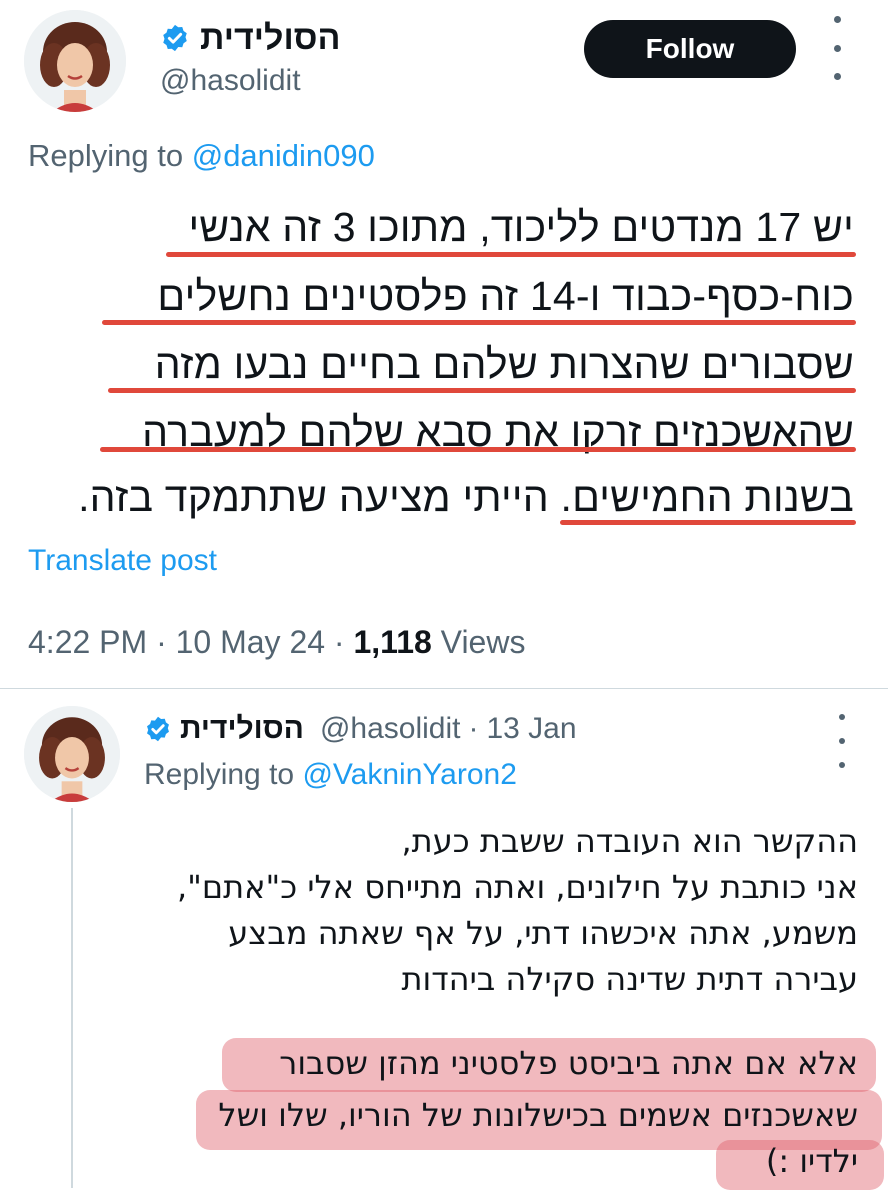 The height and width of the screenshot is (1200, 888). What do you see at coordinates (87, 642) in the screenshot?
I see `tweet-time: 4:22 PM` at bounding box center [87, 642].